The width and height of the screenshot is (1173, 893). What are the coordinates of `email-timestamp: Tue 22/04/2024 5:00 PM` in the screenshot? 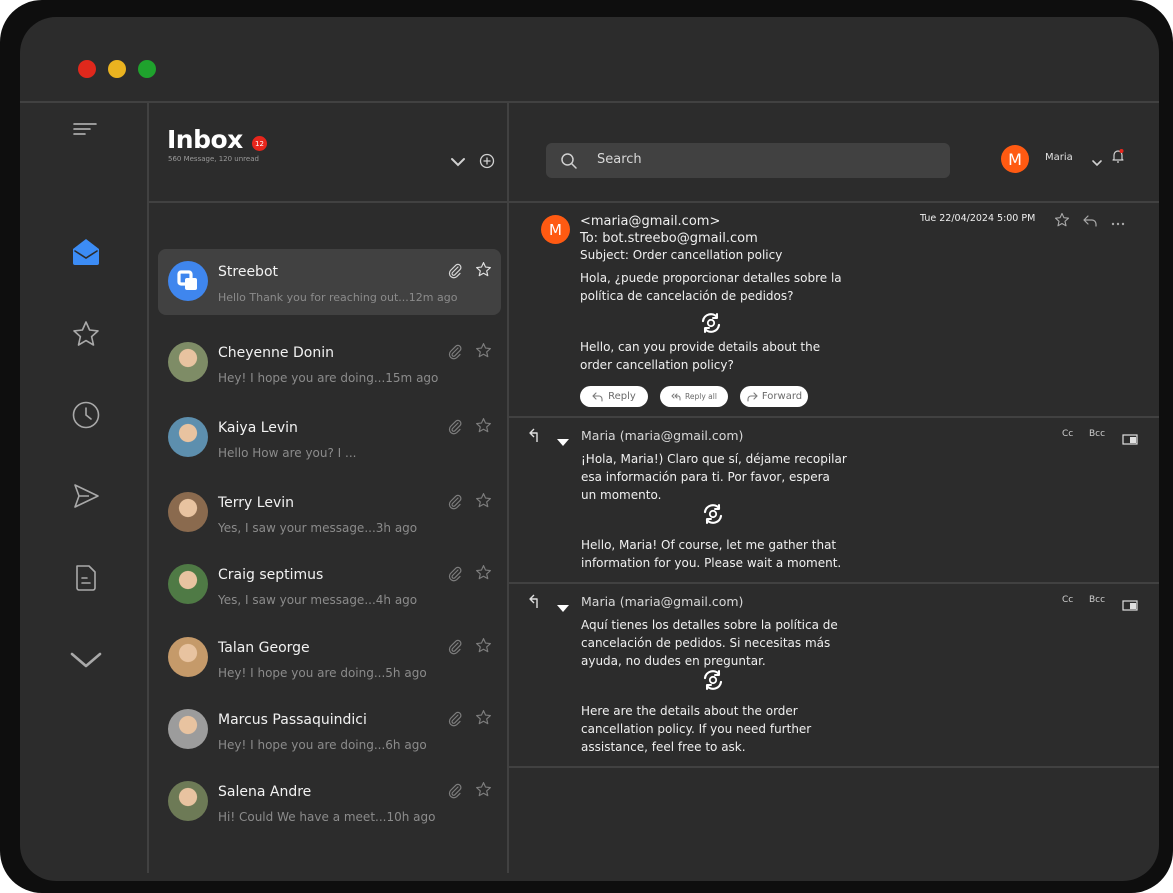 It's located at (978, 218).